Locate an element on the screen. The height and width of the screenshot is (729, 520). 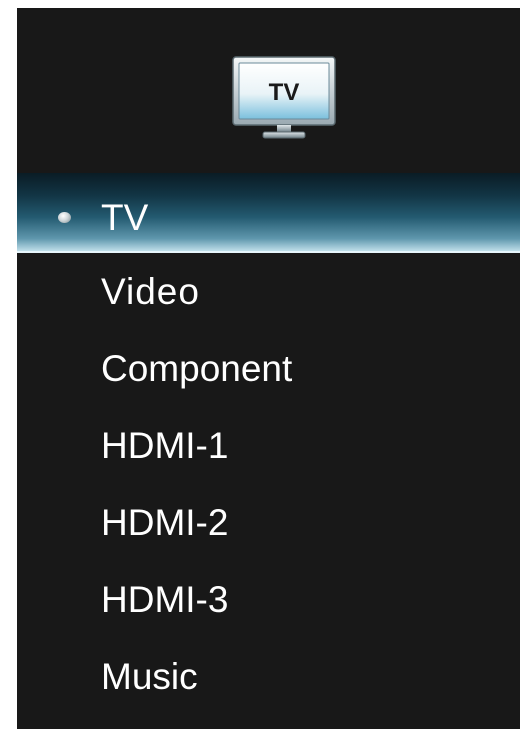
menu-item-hdmi-1: HDMI-1 is located at coordinates (268, 445).